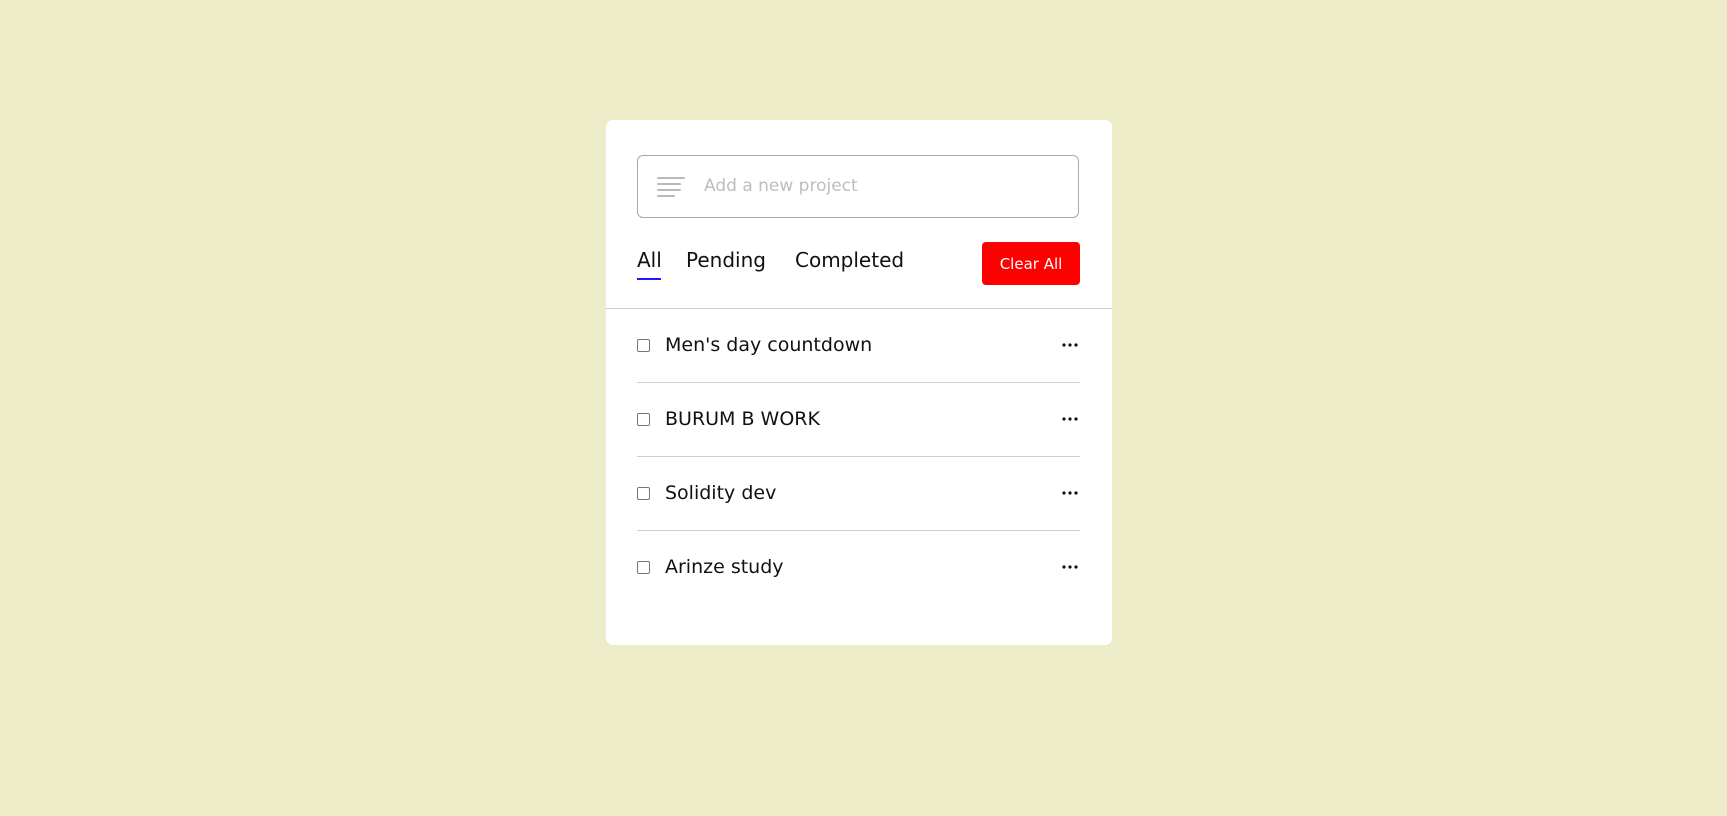 The image size is (1727, 816). I want to click on task-label: BURUM B WORK, so click(742, 419).